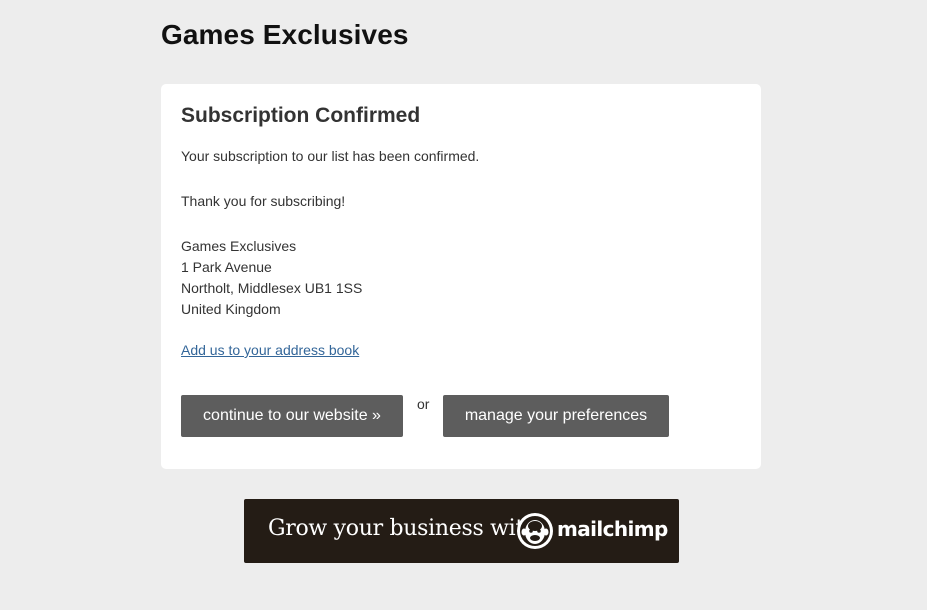 The height and width of the screenshot is (610, 927). Describe the element at coordinates (231, 309) in the screenshot. I see `address-country: United Kingdom` at that location.